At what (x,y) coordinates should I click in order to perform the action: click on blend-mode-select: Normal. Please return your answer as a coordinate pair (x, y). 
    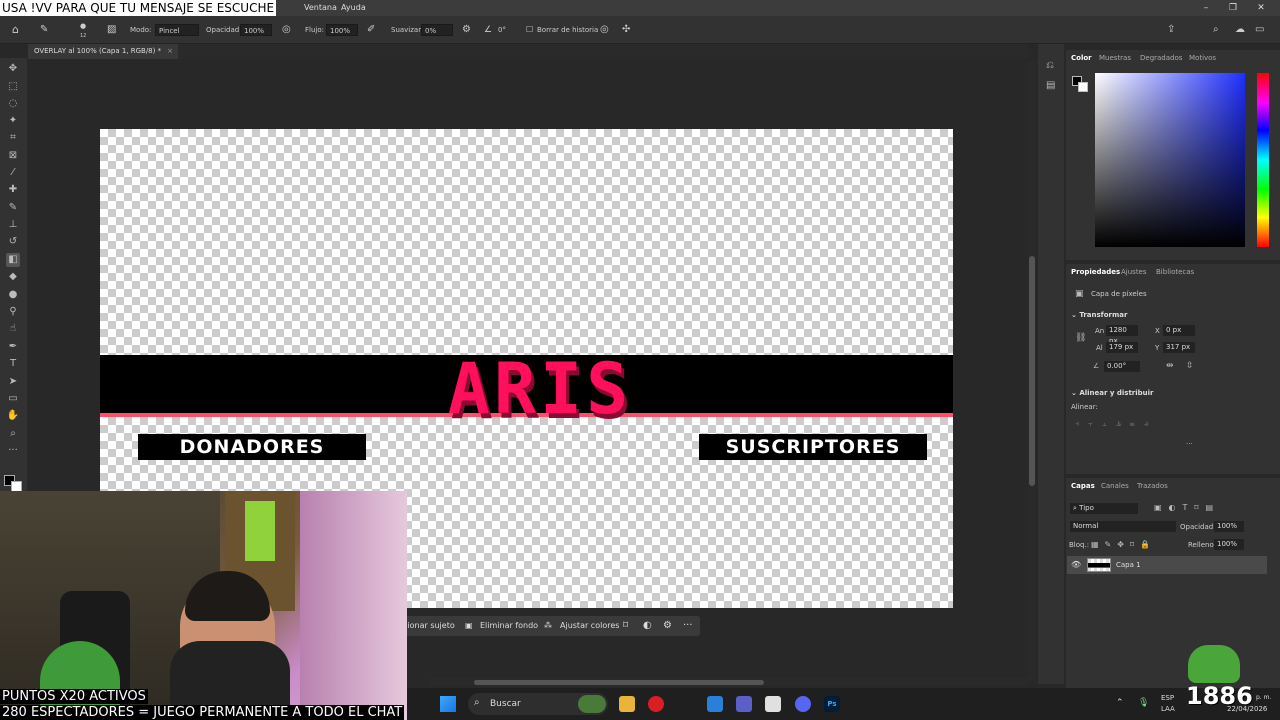
    Looking at the image, I should click on (1123, 526).